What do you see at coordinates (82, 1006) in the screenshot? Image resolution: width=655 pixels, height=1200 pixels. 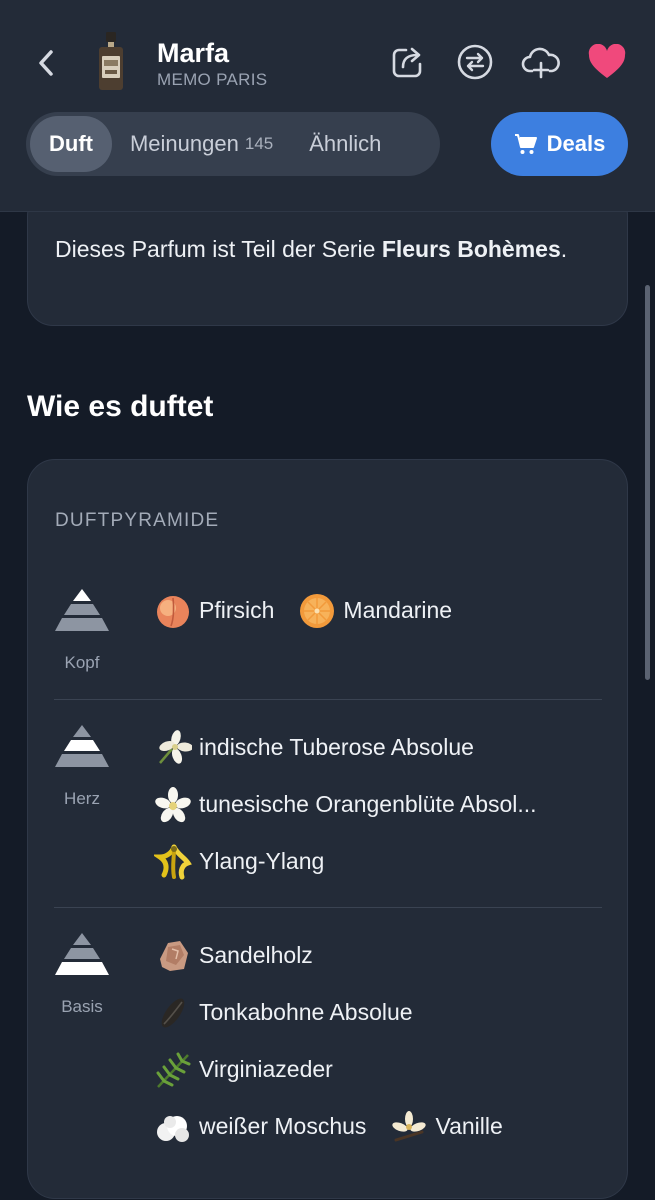 I see `tier-name: Basis` at bounding box center [82, 1006].